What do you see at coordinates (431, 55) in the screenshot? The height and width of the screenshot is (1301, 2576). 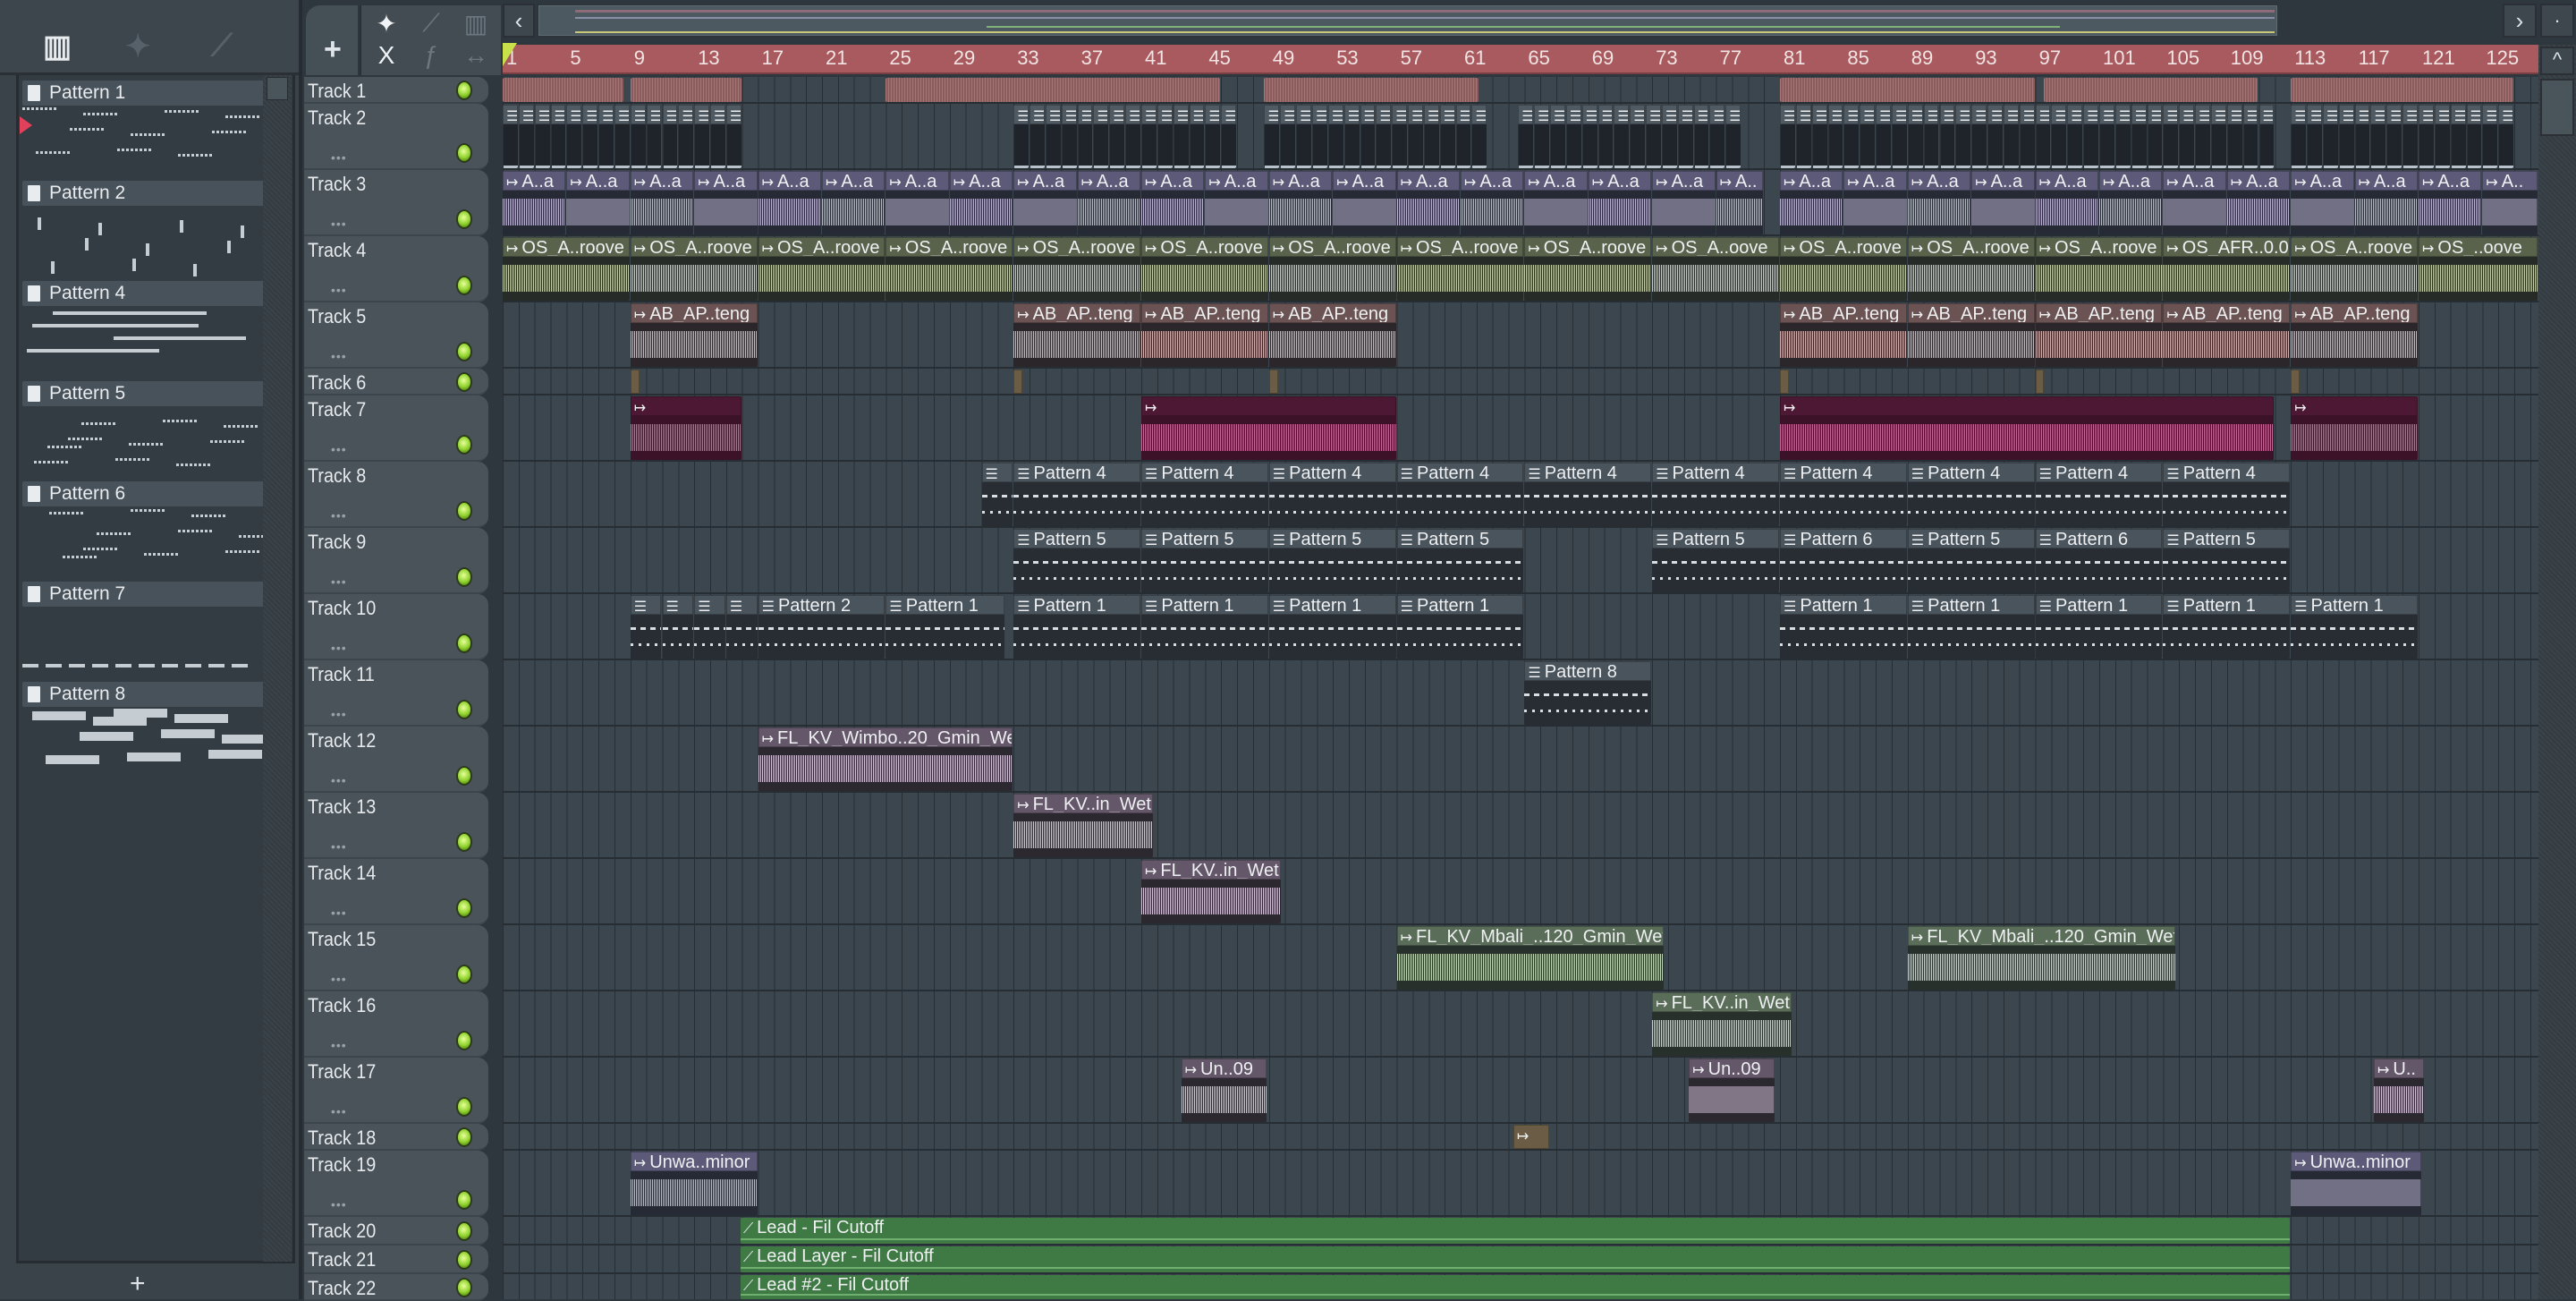 I see `curve-icon: ƒ` at bounding box center [431, 55].